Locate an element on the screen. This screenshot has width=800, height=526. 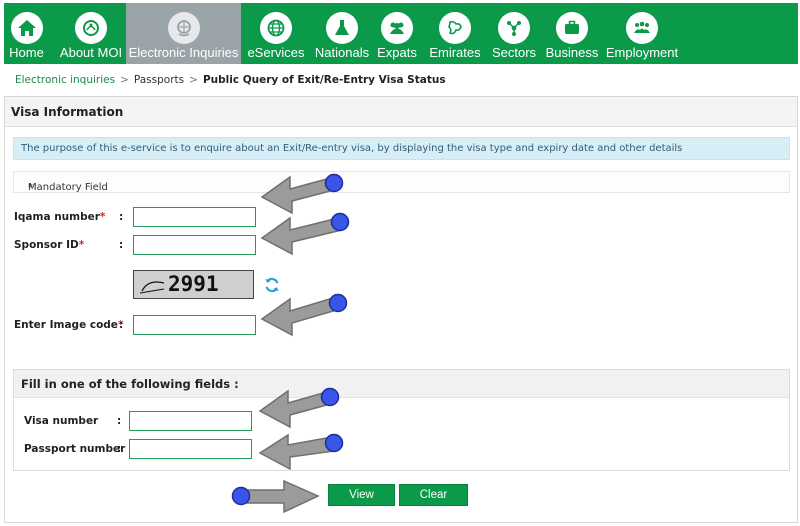
group-icon is located at coordinates (642, 28).